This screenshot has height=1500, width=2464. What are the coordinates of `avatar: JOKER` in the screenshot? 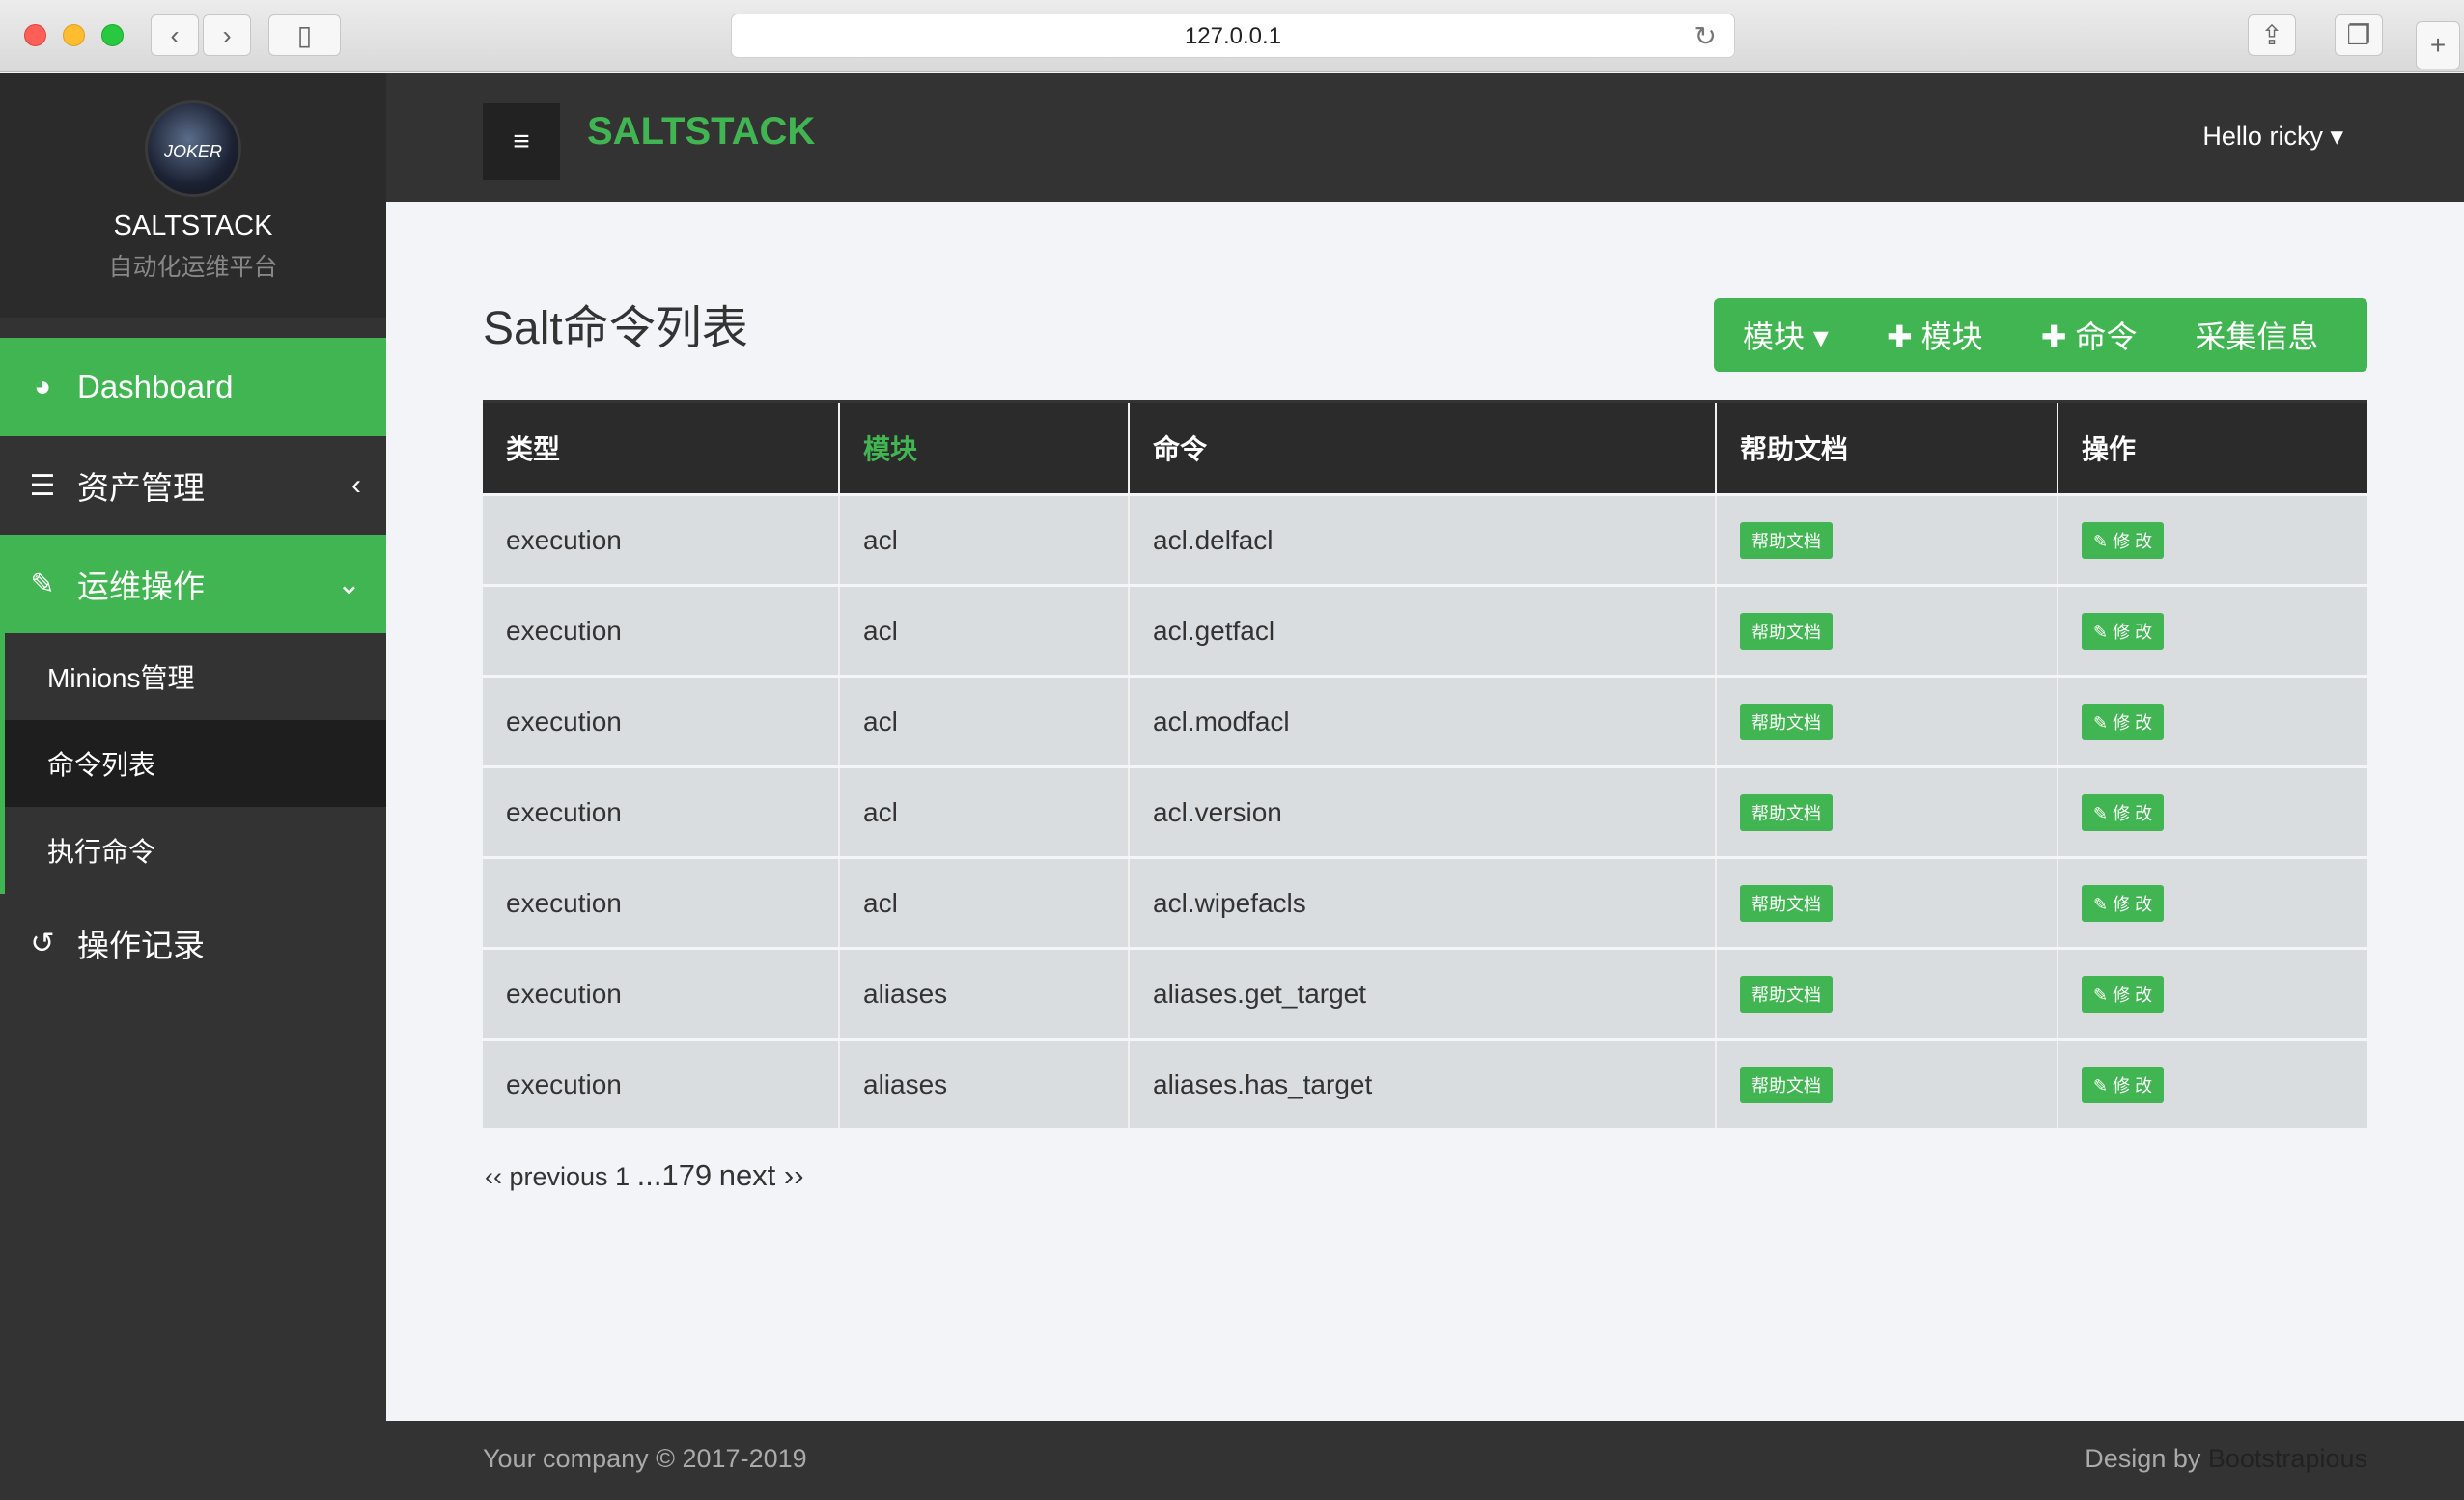 It's located at (193, 148).